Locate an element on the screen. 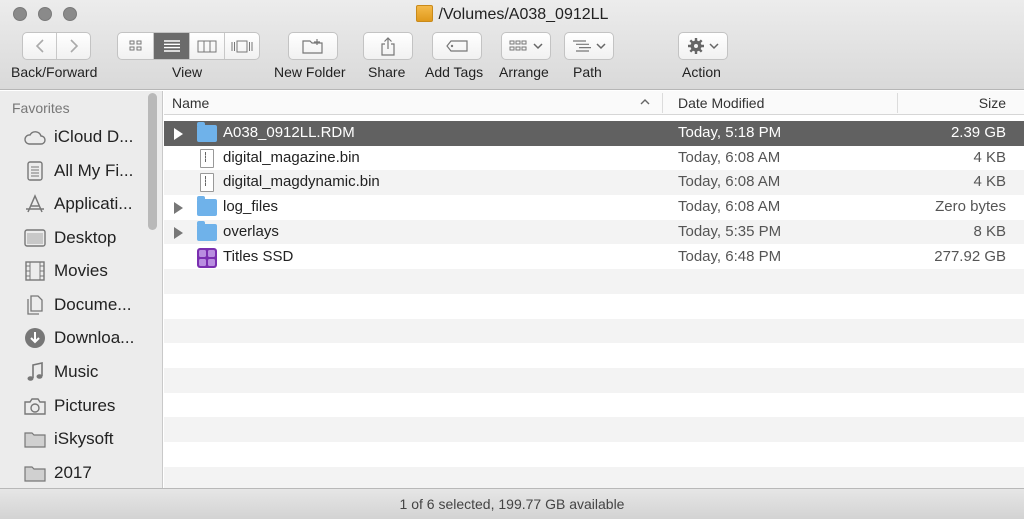 The image size is (1024, 519). file-date: Today, 6:48 PM is located at coordinates (730, 256).